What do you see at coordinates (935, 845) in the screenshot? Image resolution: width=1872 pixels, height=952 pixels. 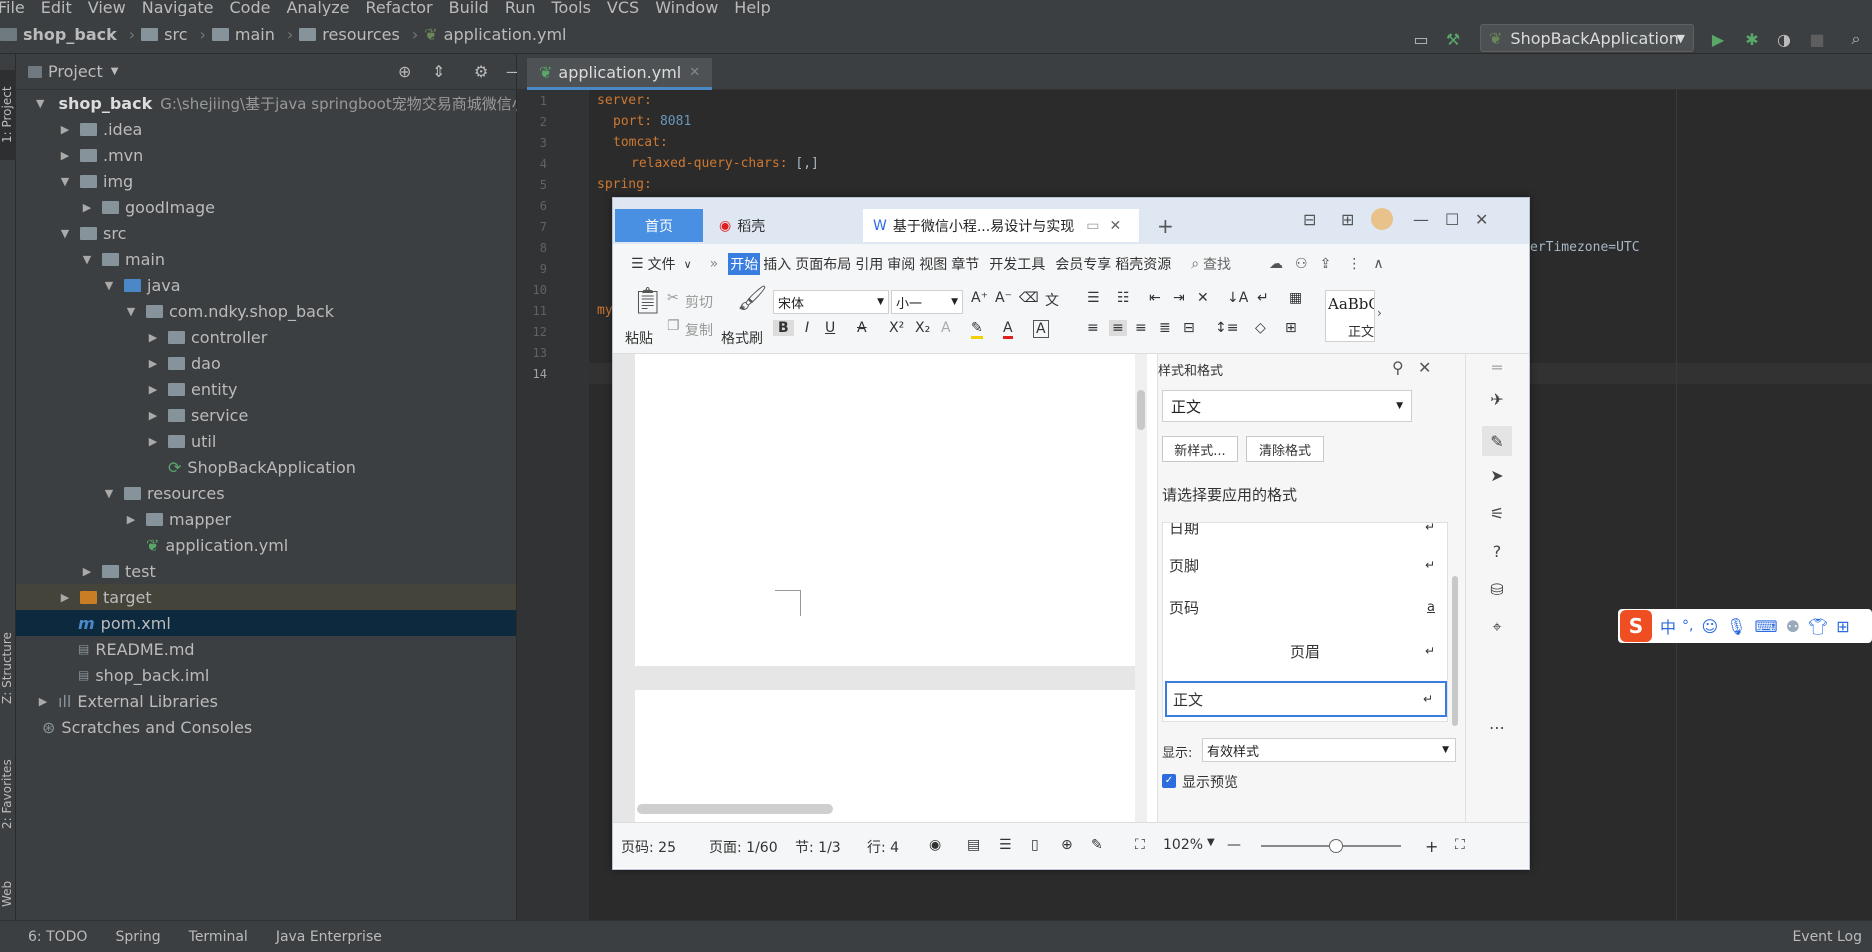 I see `eye-protect-icon: ◉` at bounding box center [935, 845].